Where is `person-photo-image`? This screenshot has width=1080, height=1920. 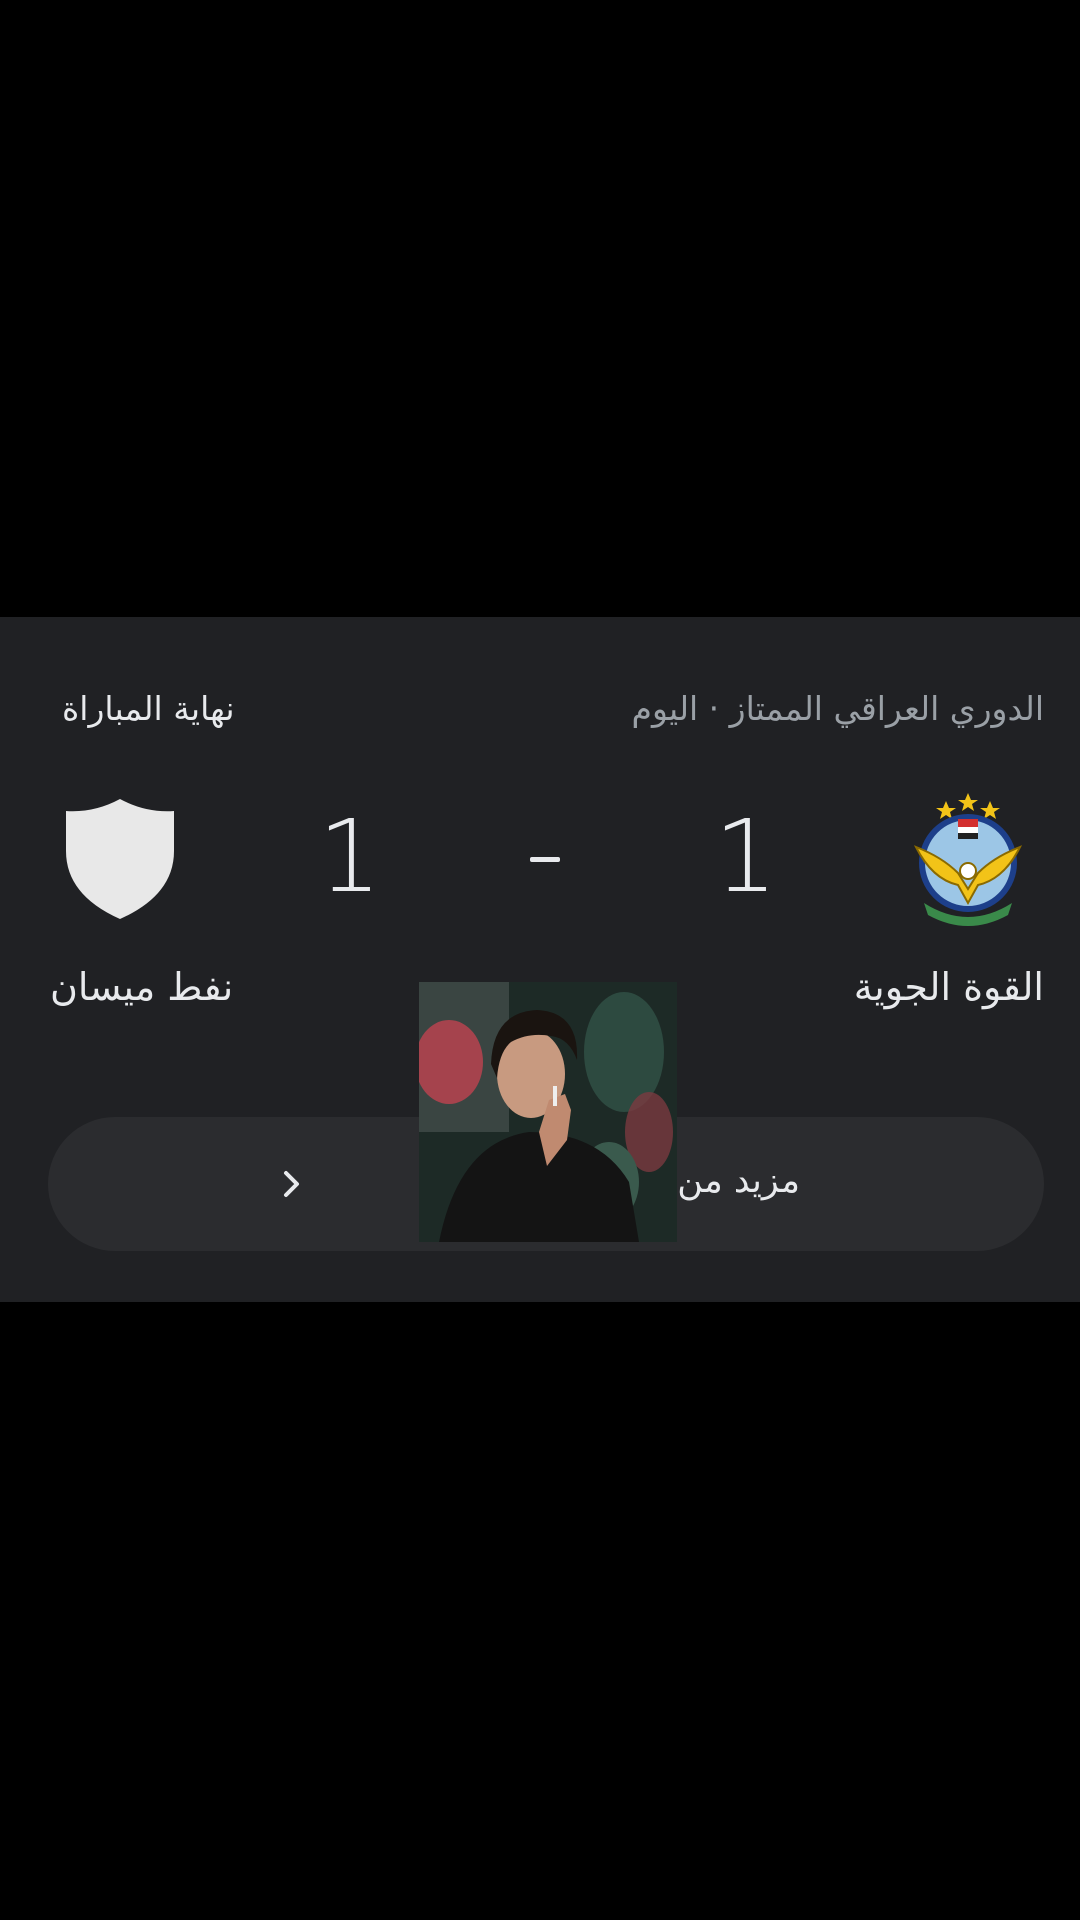
person-photo-image is located at coordinates (548, 1112).